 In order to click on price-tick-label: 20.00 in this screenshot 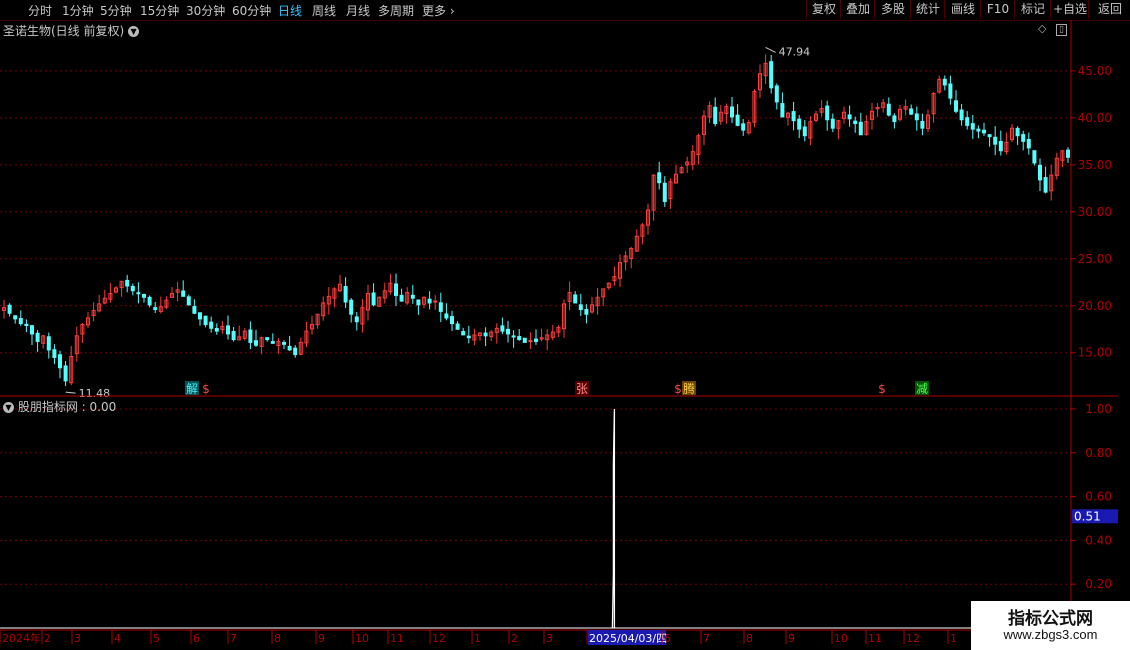, I will do `click(1095, 306)`.